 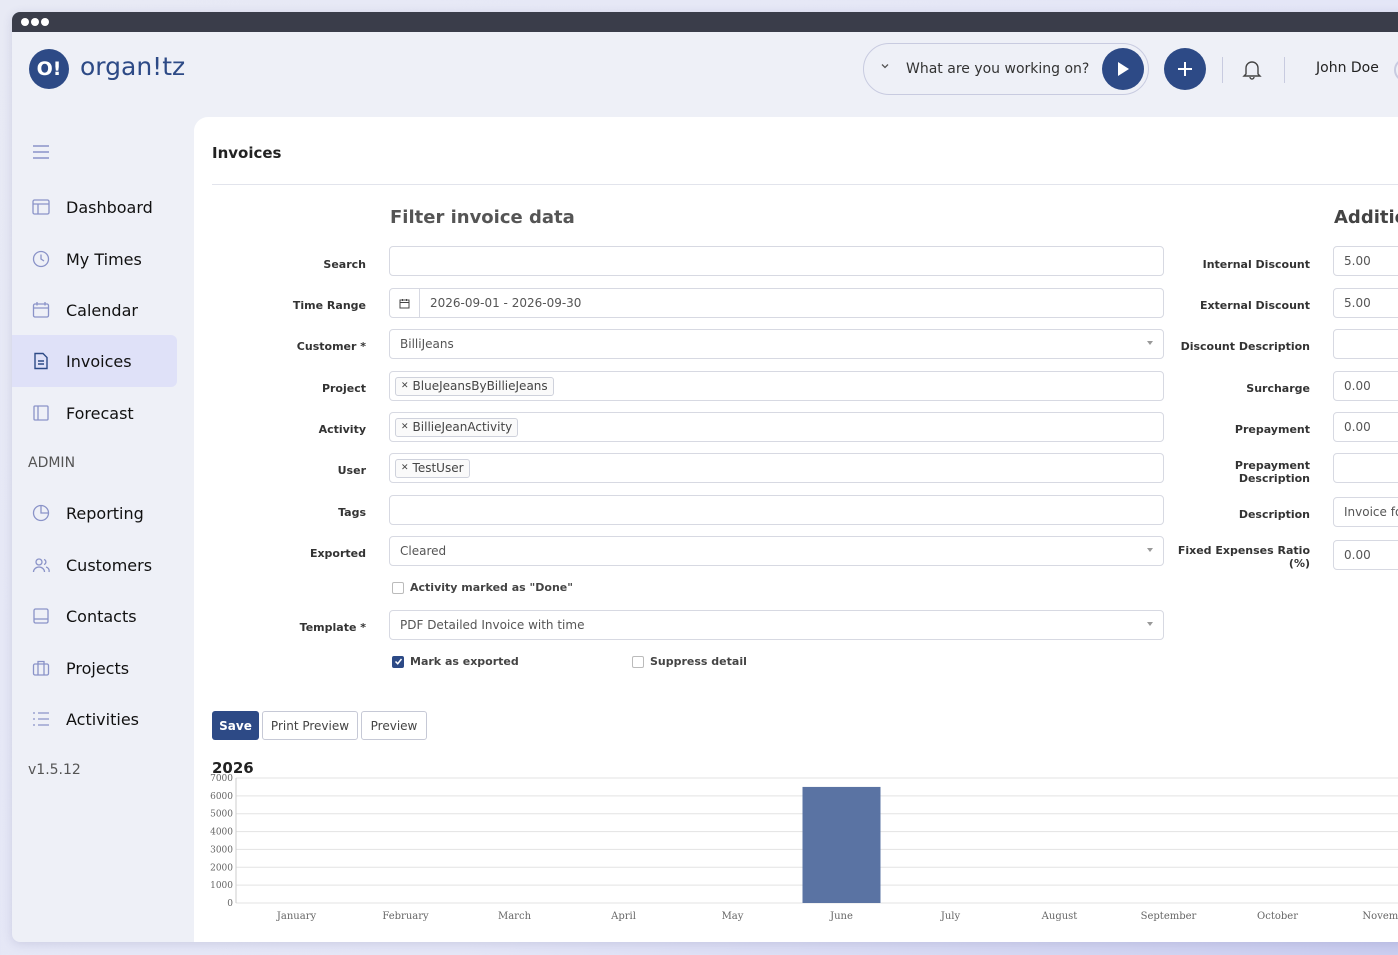 What do you see at coordinates (41, 361) in the screenshot?
I see `invoice-icon` at bounding box center [41, 361].